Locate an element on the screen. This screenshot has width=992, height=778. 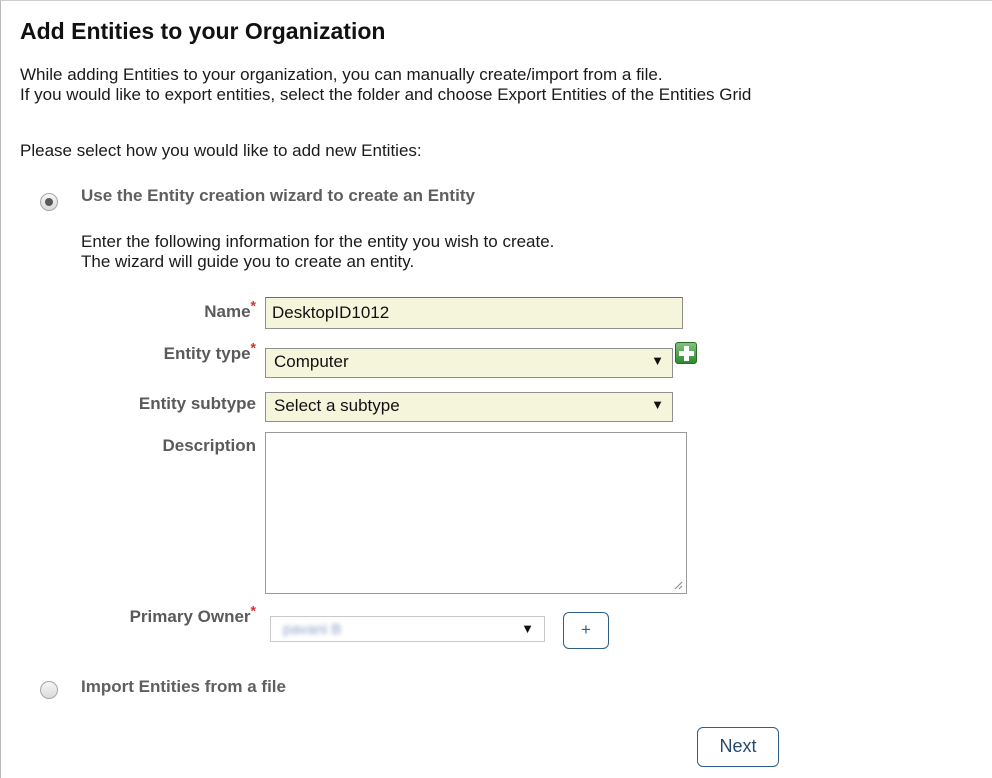
description-label-text: Description is located at coordinates (209, 445).